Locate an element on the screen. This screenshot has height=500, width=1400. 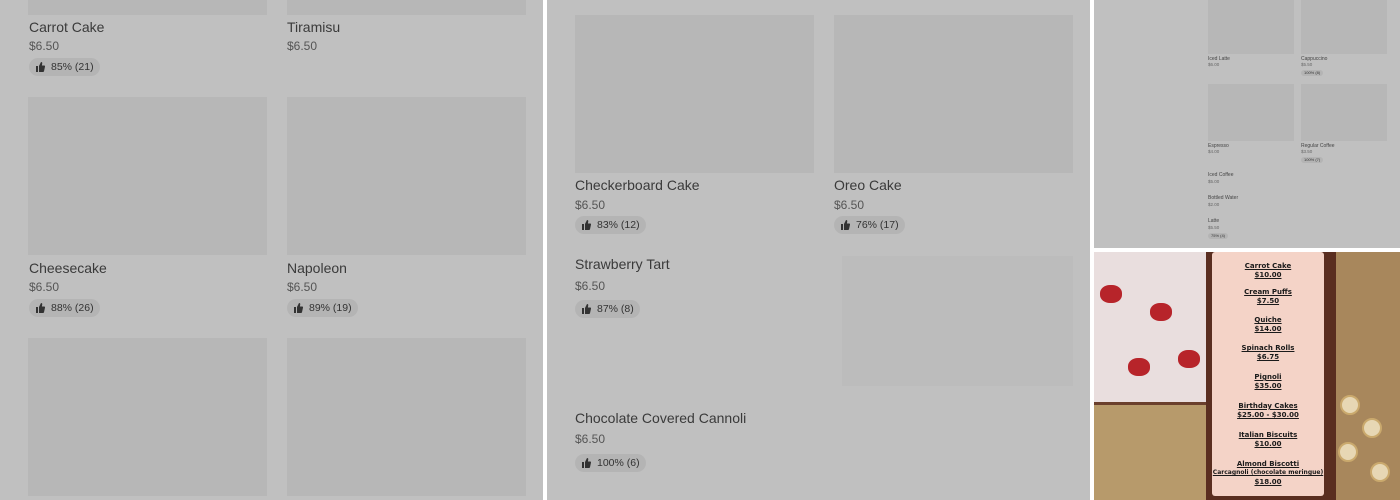
rating-badge: 88% (26) is located at coordinates (64, 308).